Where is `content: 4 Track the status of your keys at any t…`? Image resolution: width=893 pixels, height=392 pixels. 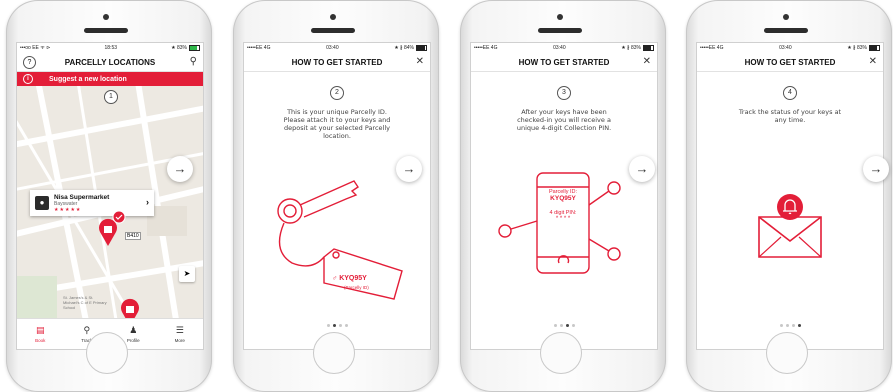 content: 4 Track the status of your keys at any t… is located at coordinates (790, 105).